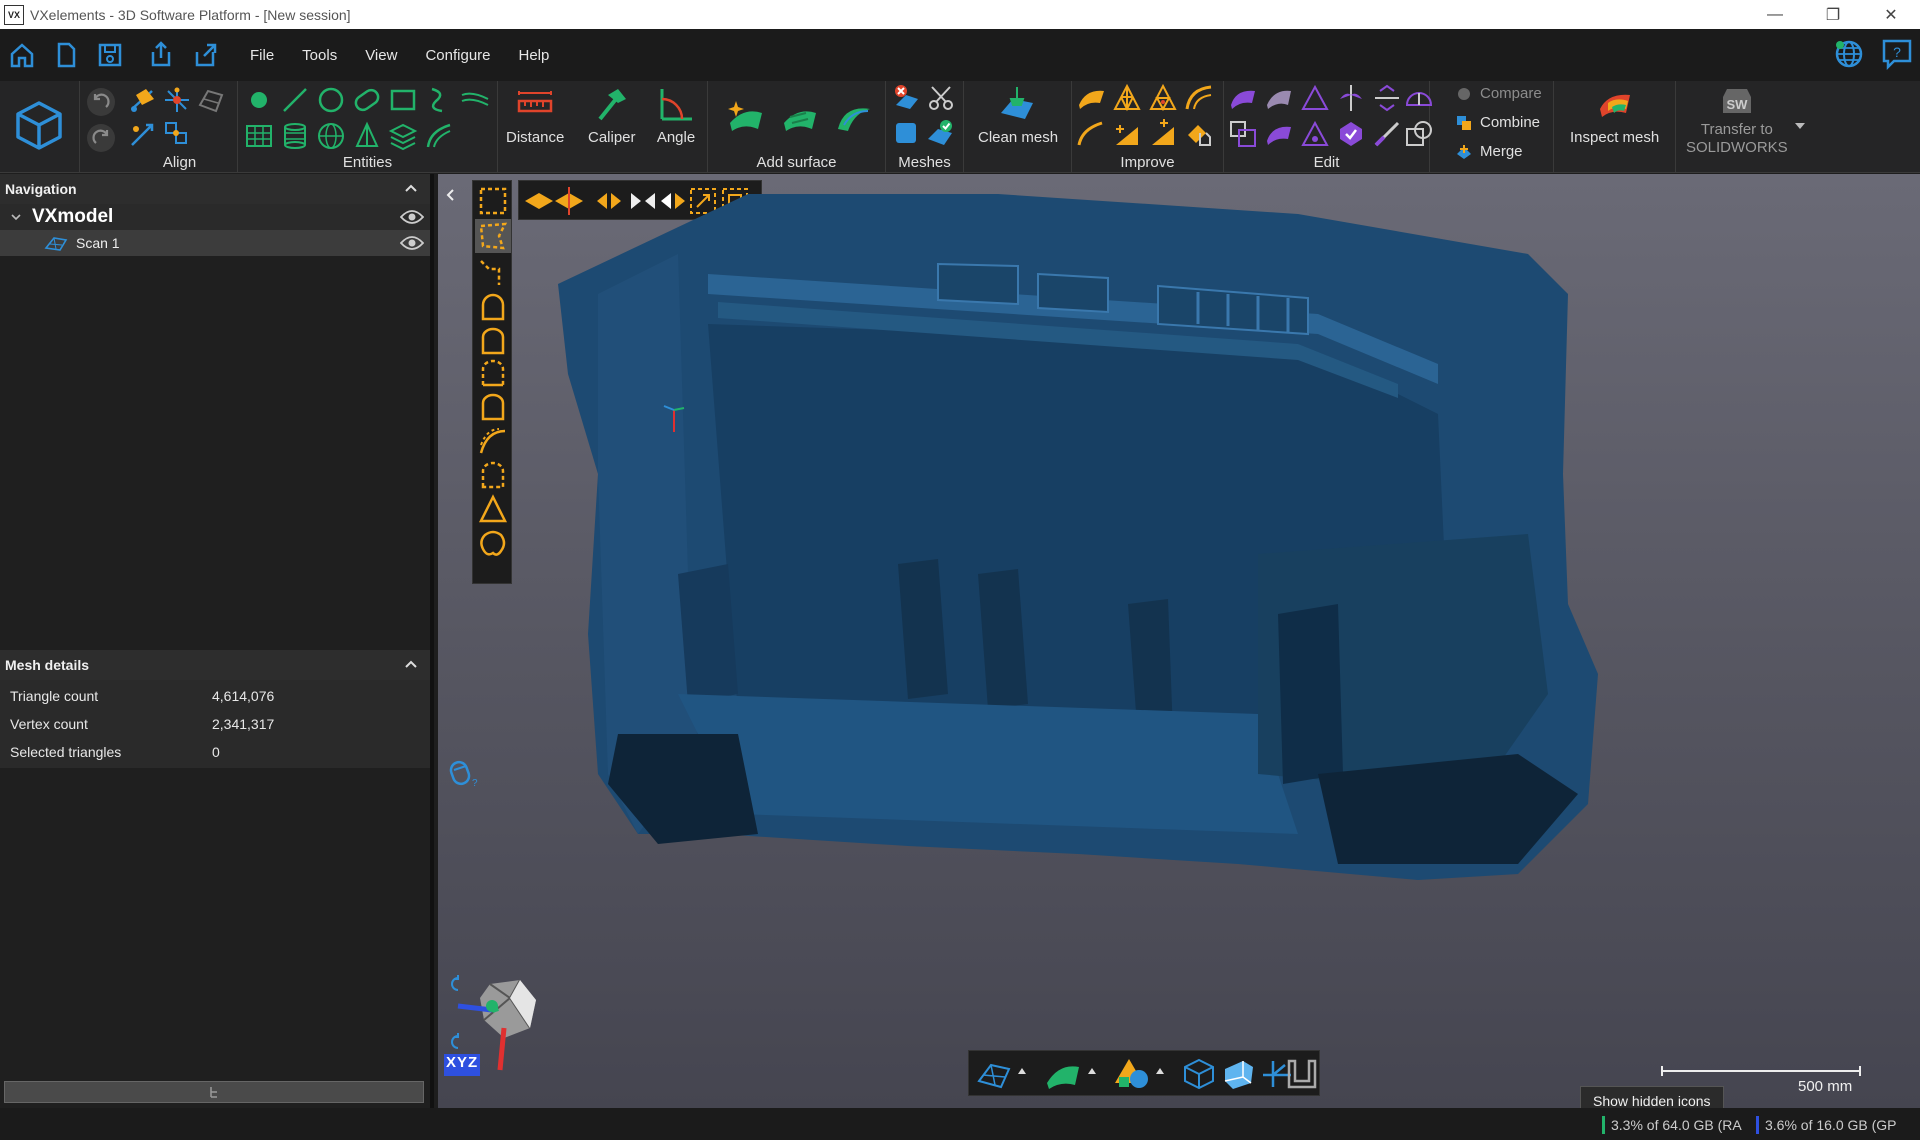 The image size is (1920, 1140). Describe the element at coordinates (1199, 98) in the screenshot. I see `fill-holes-icon` at that location.